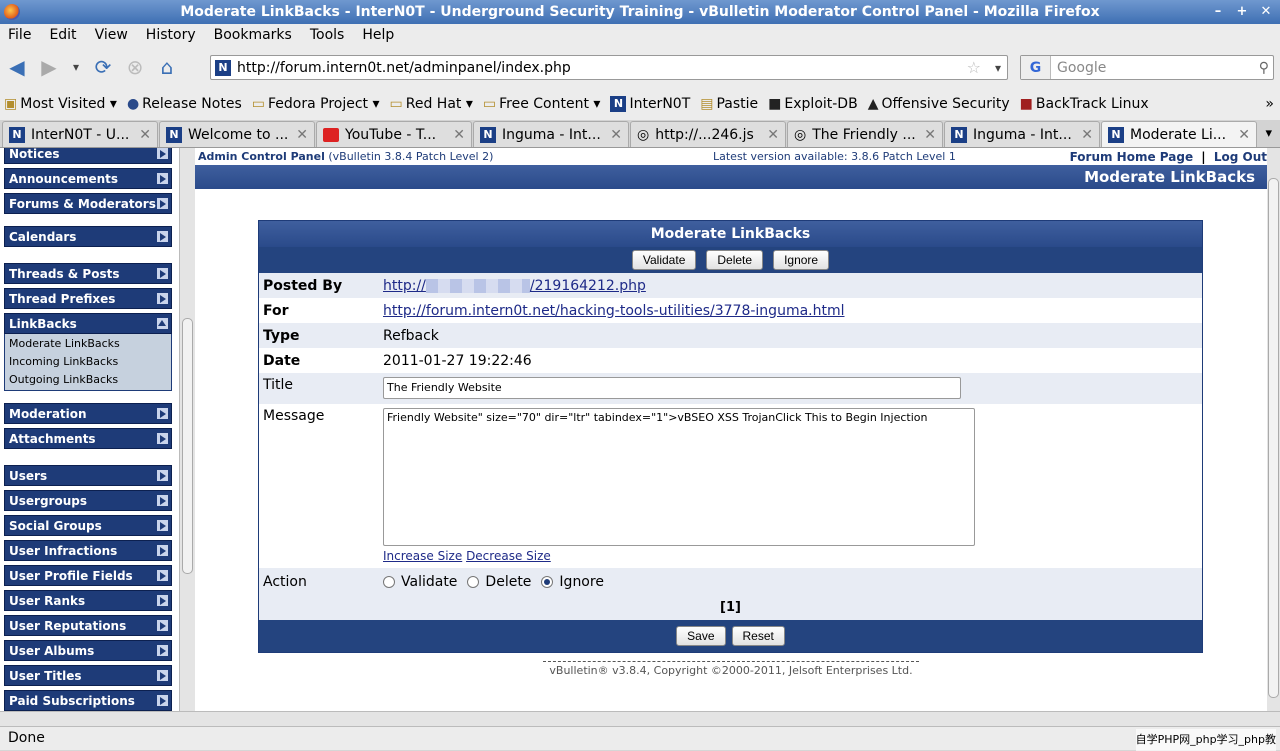  What do you see at coordinates (865, 134) in the screenshot?
I see `tab-friendly-website: ◎ The Friendly ... ✕` at bounding box center [865, 134].